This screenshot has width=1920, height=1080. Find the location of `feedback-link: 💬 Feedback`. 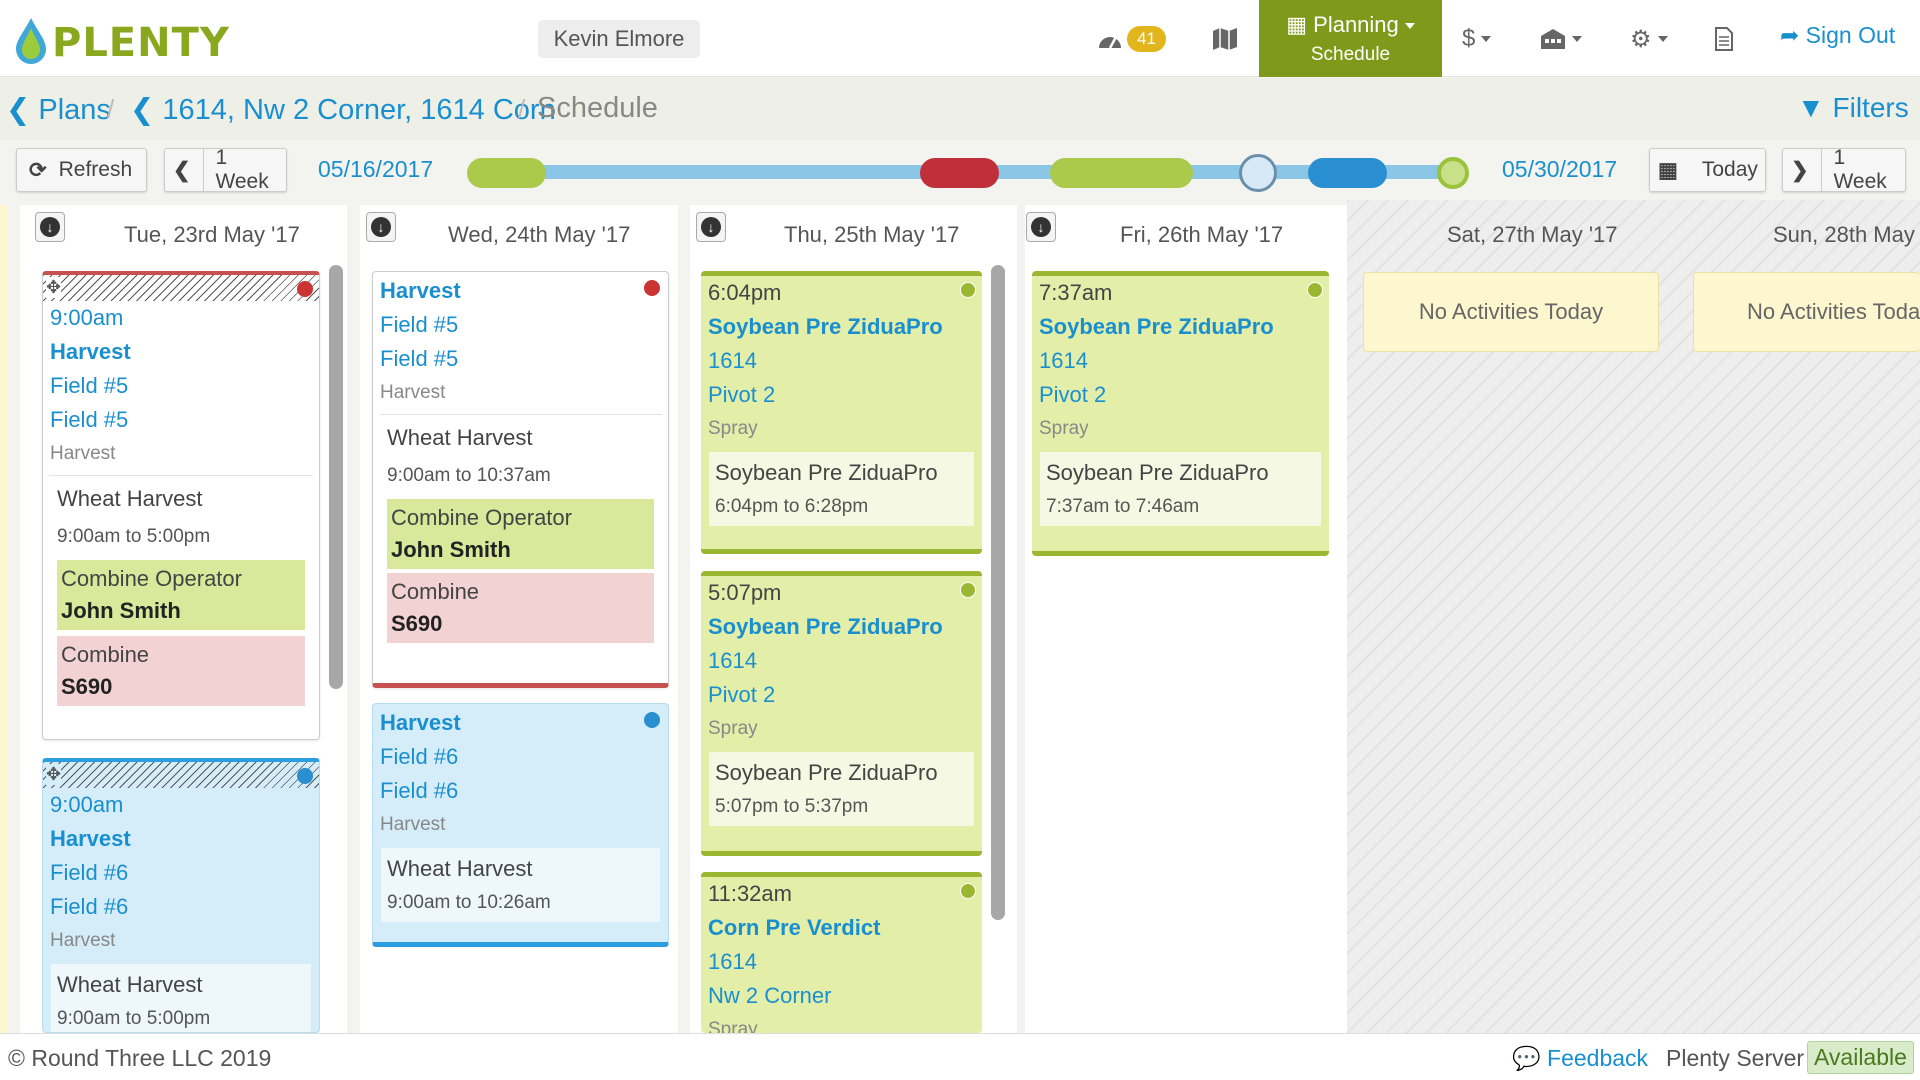

feedback-link: 💬 Feedback is located at coordinates (1580, 1058).